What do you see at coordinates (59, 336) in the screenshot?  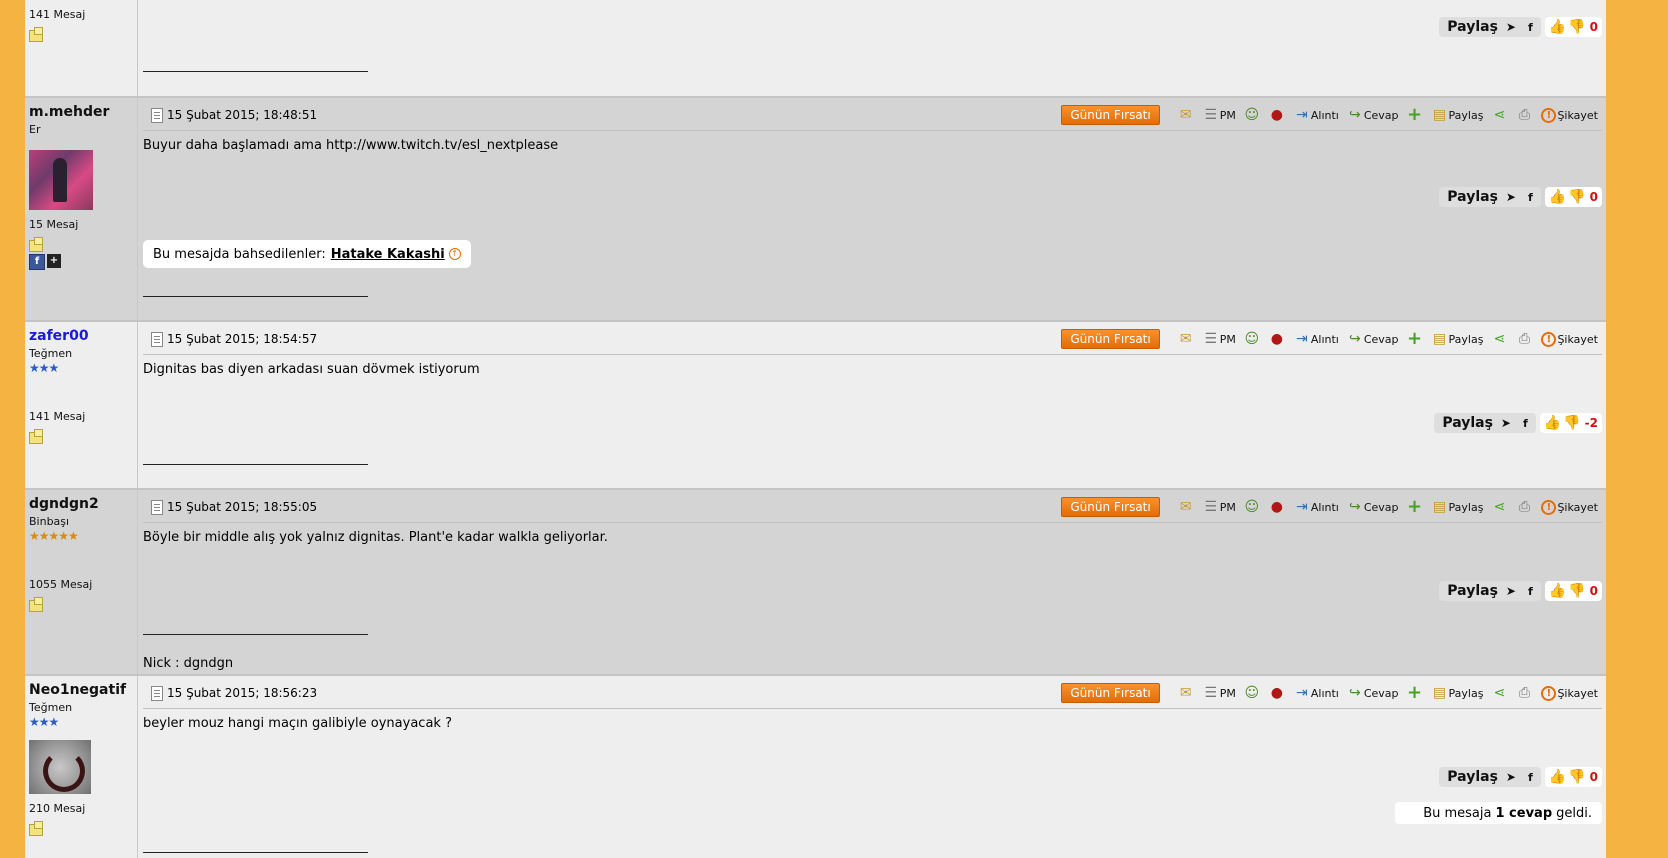 I see `username: zafer00` at bounding box center [59, 336].